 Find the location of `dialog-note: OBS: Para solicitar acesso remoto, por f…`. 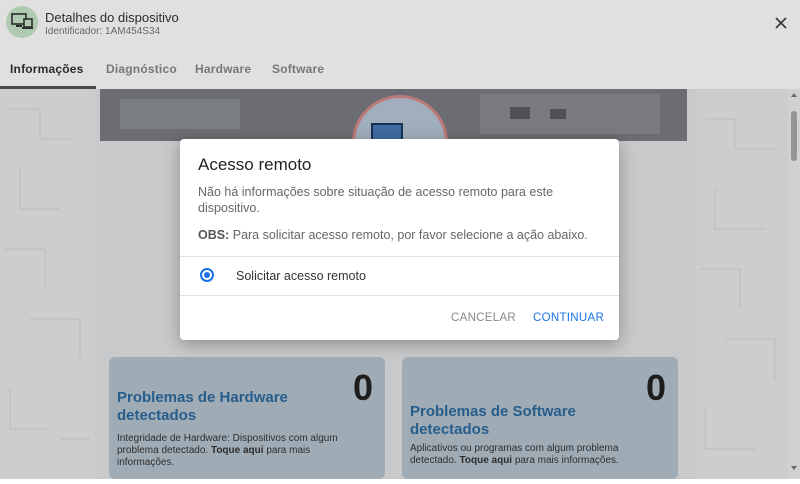

dialog-note: OBS: Para solicitar acesso remoto, por f… is located at coordinates (403, 235).